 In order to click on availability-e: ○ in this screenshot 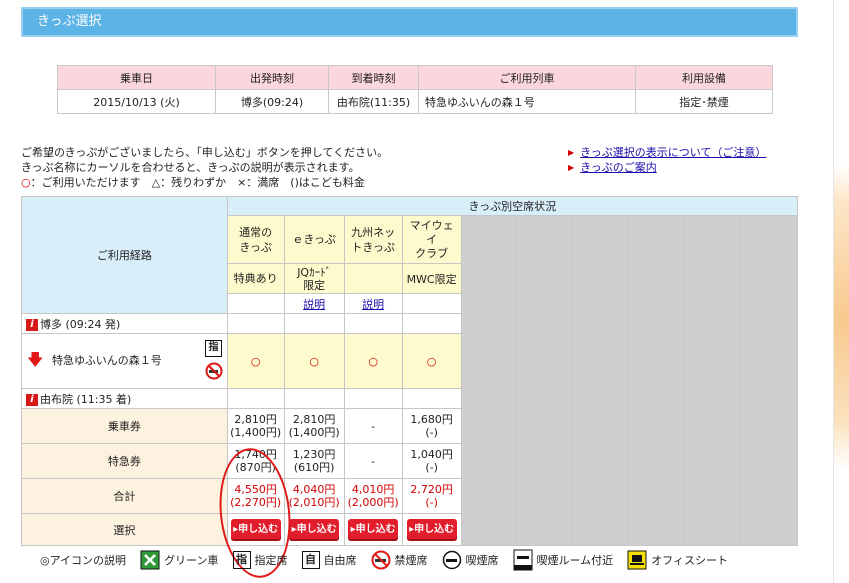, I will do `click(314, 361)`.